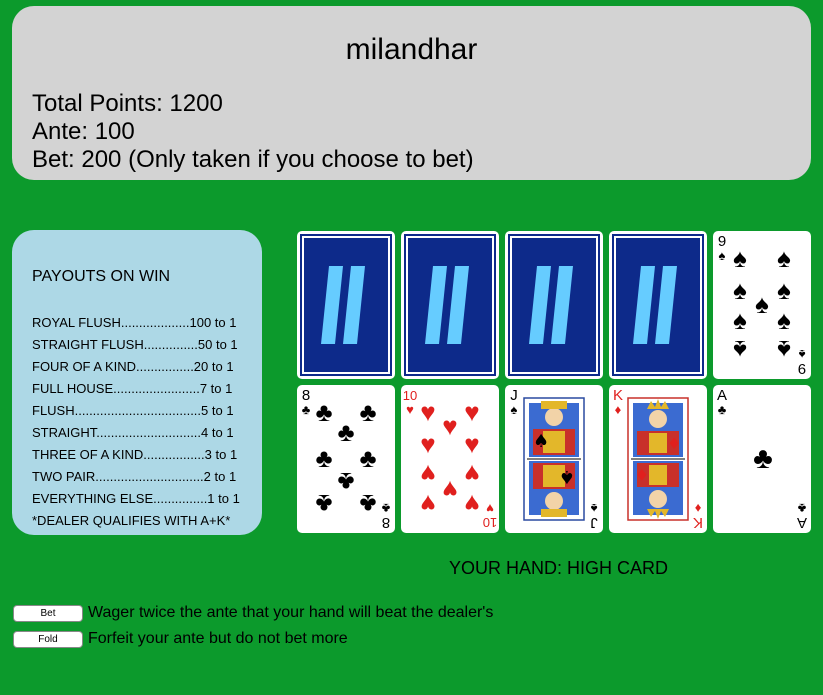 This screenshot has height=695, width=823. What do you see at coordinates (411, 49) in the screenshot?
I see `username: milandhar` at bounding box center [411, 49].